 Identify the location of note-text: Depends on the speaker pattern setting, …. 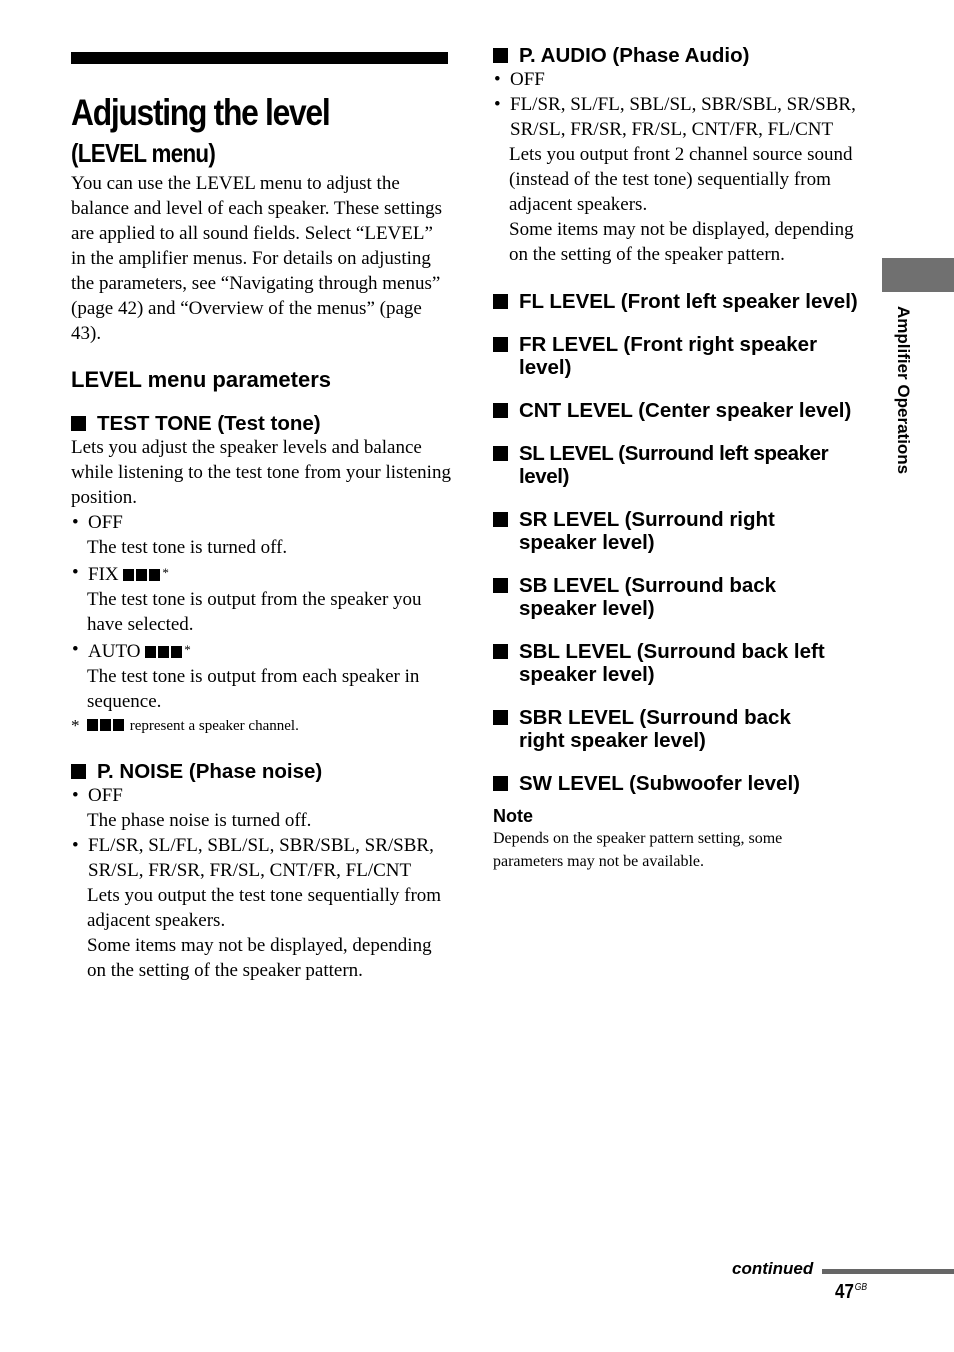
(638, 850).